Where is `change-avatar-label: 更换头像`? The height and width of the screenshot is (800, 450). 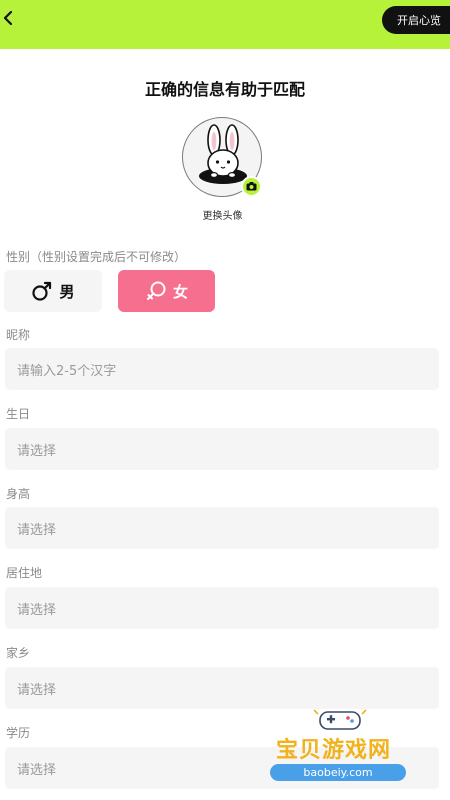 change-avatar-label: 更换头像 is located at coordinates (222, 214).